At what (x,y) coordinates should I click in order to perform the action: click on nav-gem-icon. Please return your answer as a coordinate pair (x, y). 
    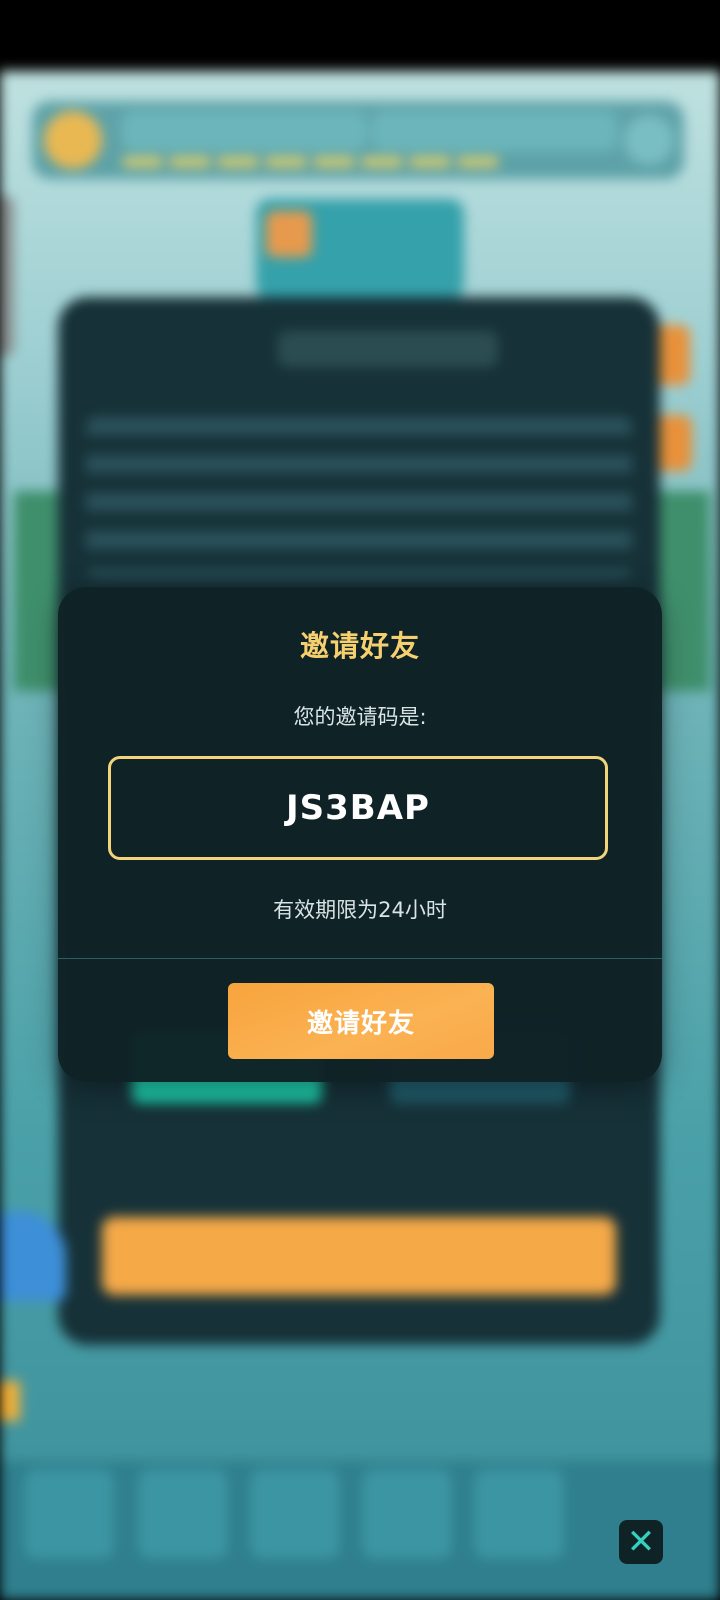
    Looking at the image, I should click on (407, 1514).